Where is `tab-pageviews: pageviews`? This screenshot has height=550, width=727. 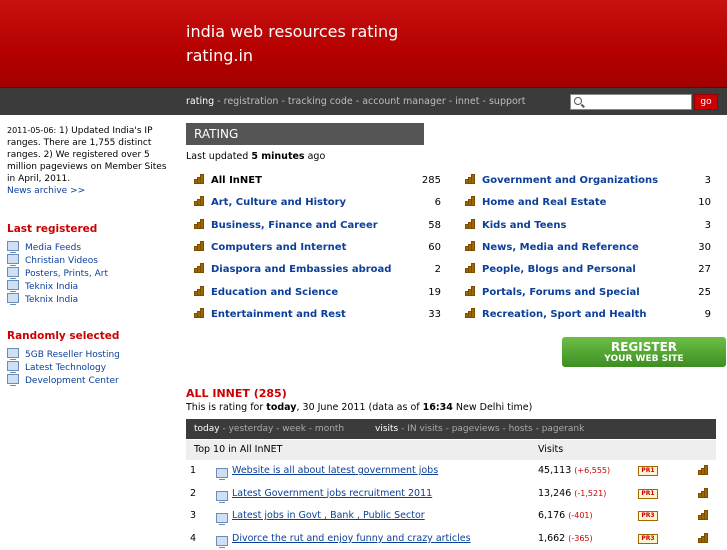
tab-pageviews: pageviews is located at coordinates (476, 429).